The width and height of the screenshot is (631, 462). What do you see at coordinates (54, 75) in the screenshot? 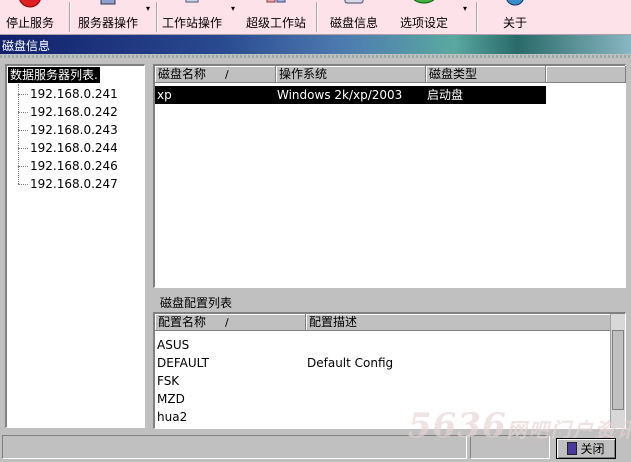
I see `tree-root-server-list: 数据服务器列表.` at bounding box center [54, 75].